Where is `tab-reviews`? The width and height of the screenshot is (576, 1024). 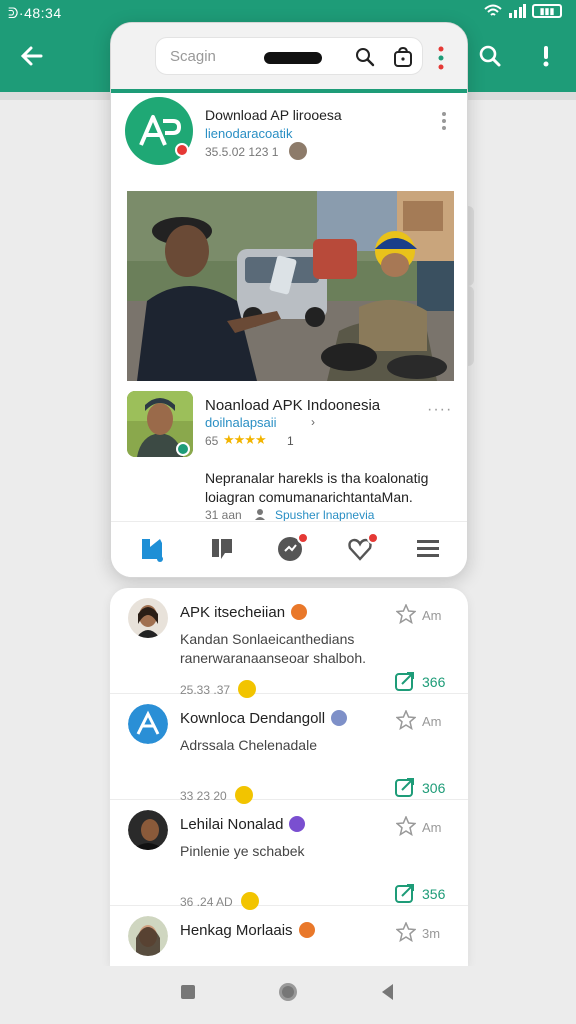
tab-reviews is located at coordinates (222, 549).